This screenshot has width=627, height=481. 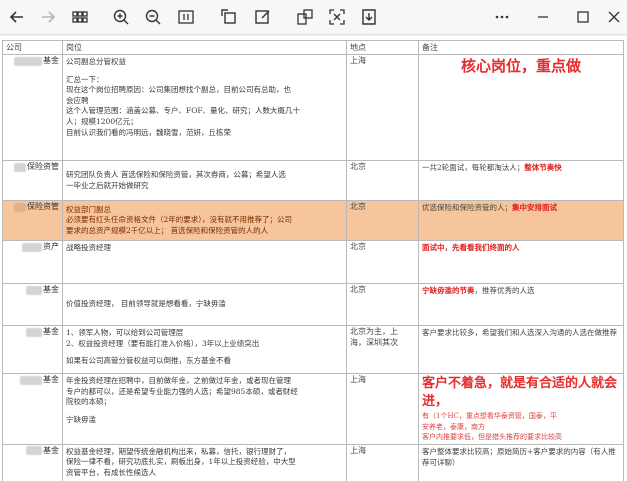 I want to click on back-arrow-icon, so click(x=17, y=17).